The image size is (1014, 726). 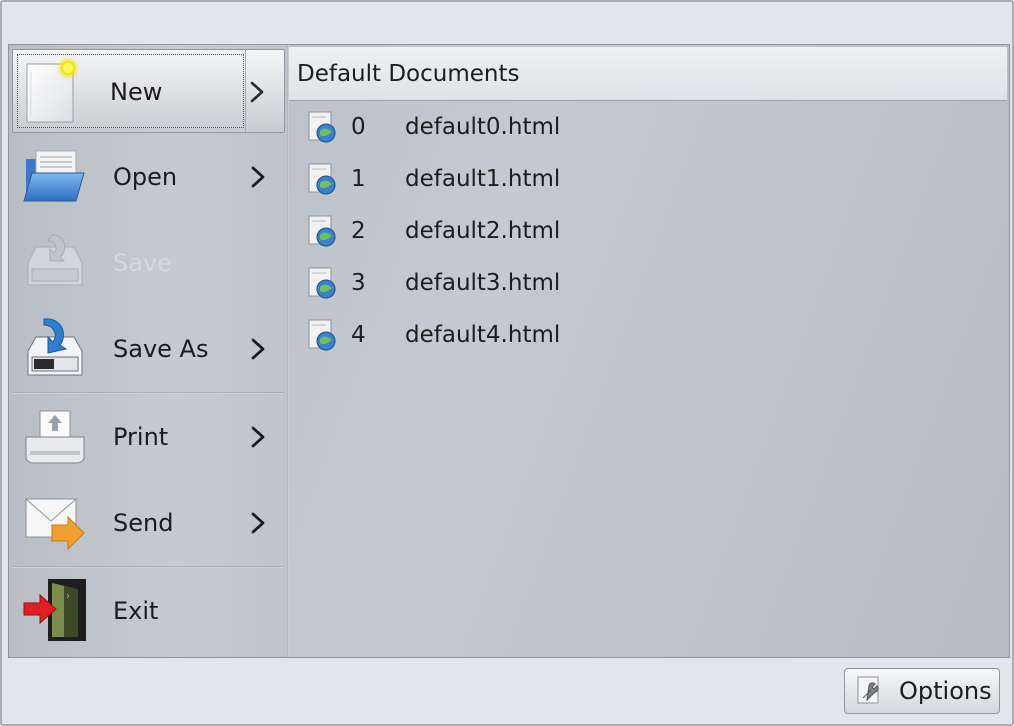 What do you see at coordinates (141, 437) in the screenshot?
I see `menu-item-label: Print` at bounding box center [141, 437].